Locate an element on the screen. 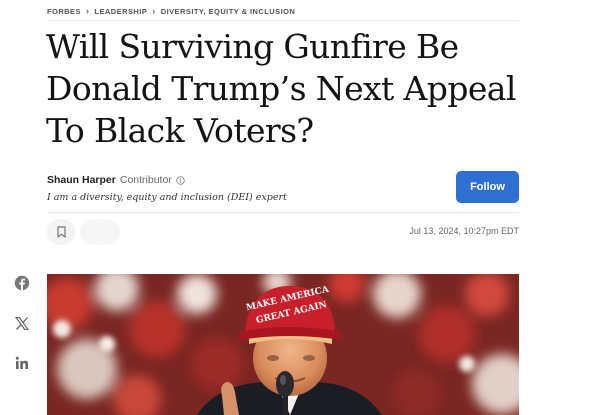 The height and width of the screenshot is (415, 600). author-role: Contributor is located at coordinates (145, 180).